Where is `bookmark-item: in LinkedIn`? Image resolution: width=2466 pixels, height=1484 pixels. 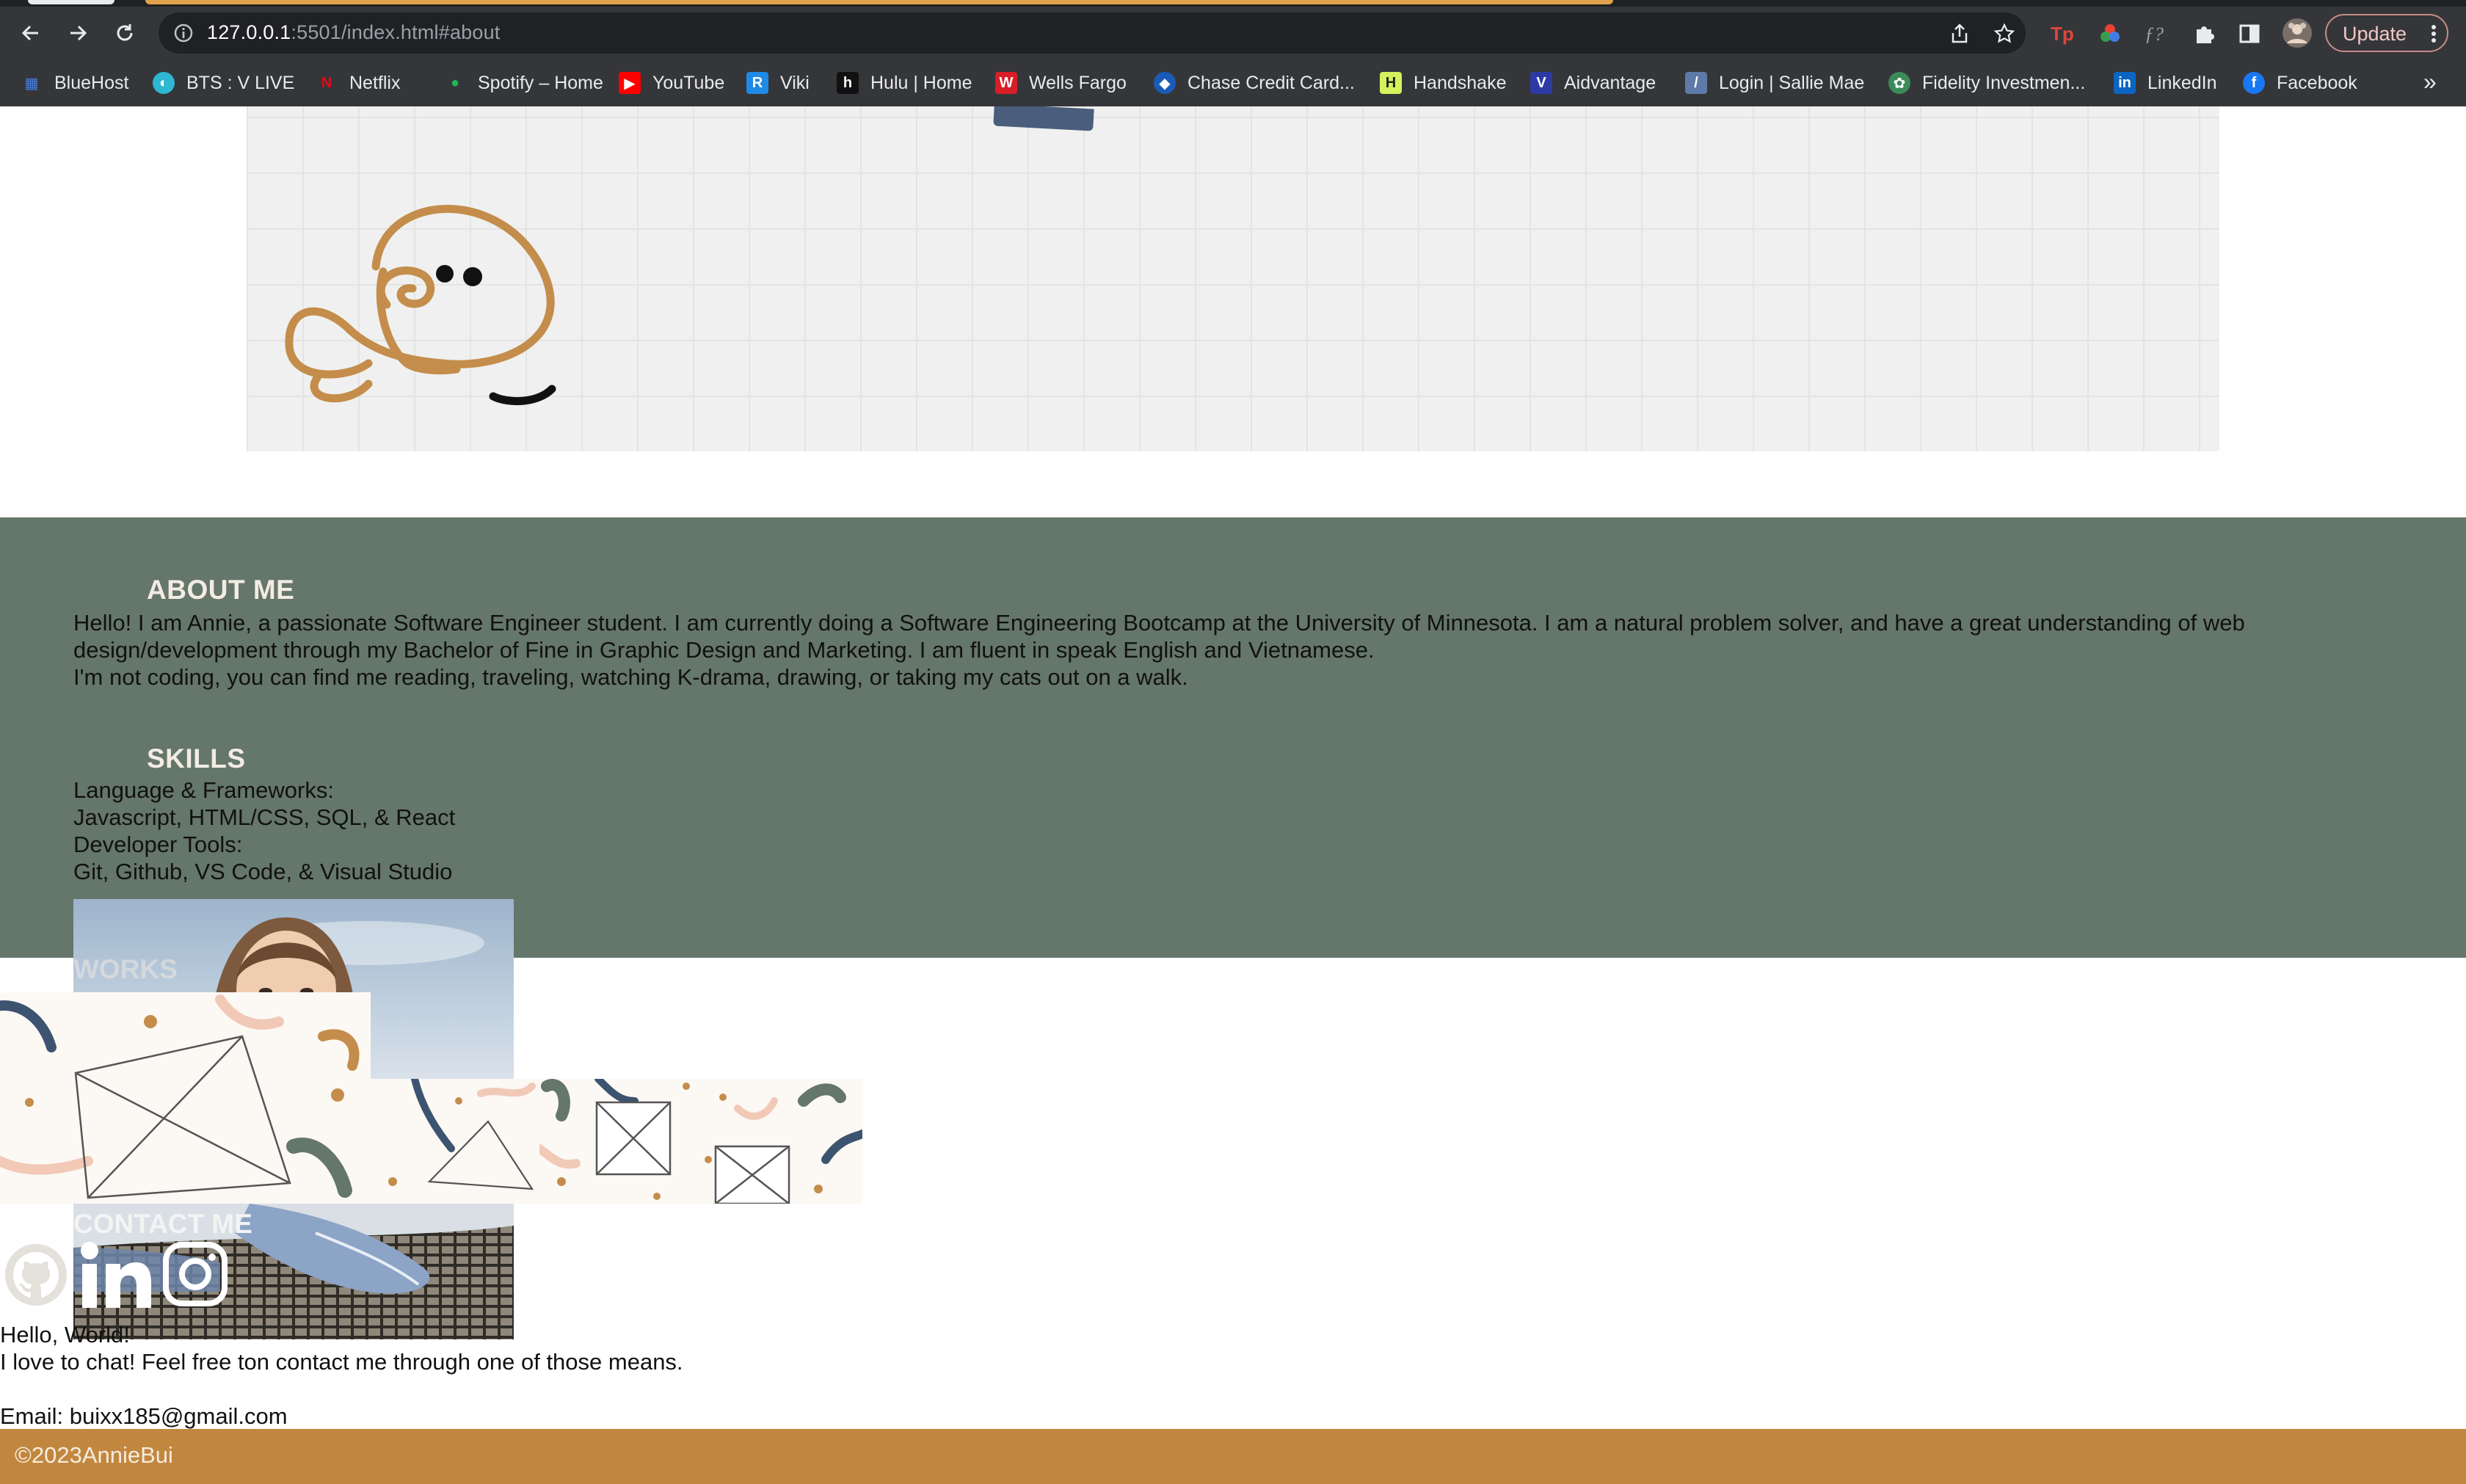
bookmark-item: in LinkedIn is located at coordinates (2165, 83).